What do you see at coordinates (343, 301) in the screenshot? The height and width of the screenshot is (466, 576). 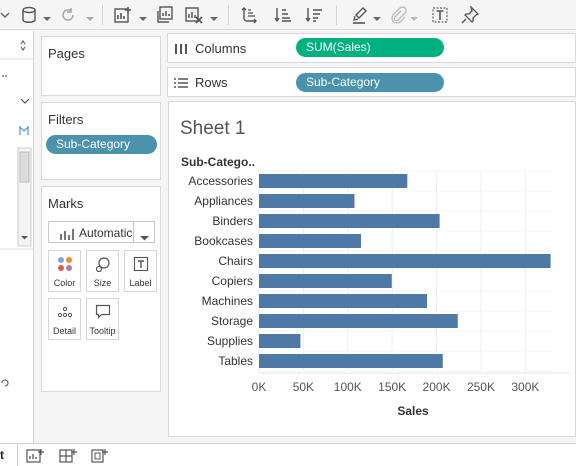 I see `bar-machines` at bounding box center [343, 301].